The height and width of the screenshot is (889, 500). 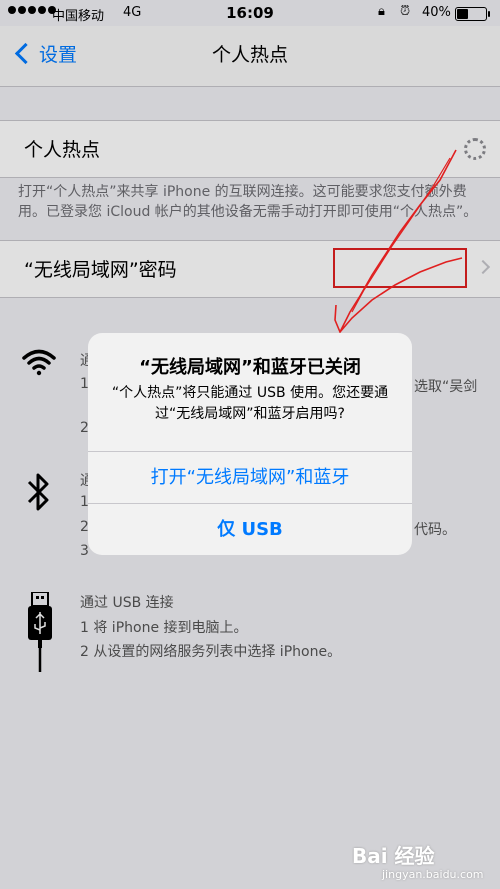 What do you see at coordinates (250, 477) in the screenshot?
I see `enable-wifi-bluetooth-button: 打开“无线局域网”和蓝牙` at bounding box center [250, 477].